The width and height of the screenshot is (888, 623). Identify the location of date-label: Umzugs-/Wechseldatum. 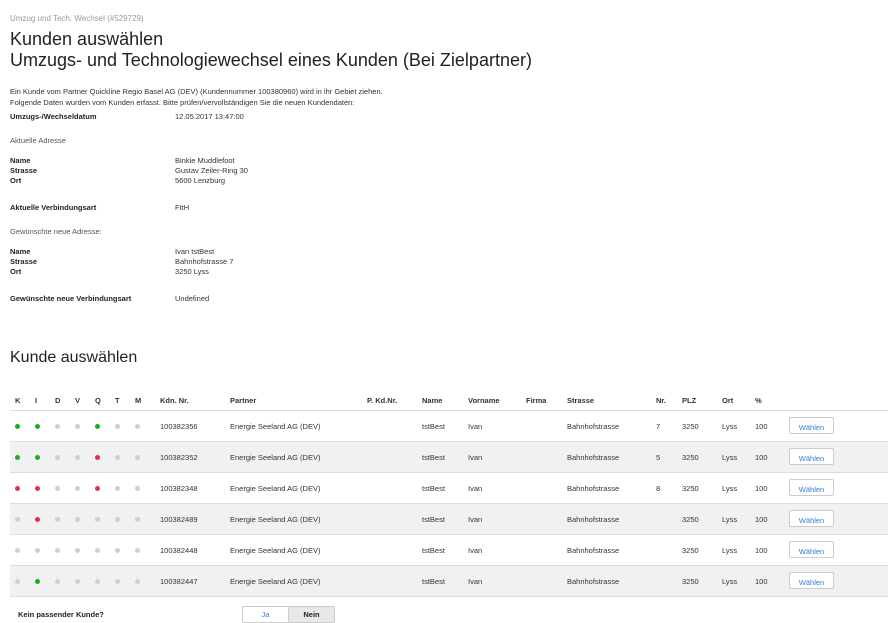
(53, 116).